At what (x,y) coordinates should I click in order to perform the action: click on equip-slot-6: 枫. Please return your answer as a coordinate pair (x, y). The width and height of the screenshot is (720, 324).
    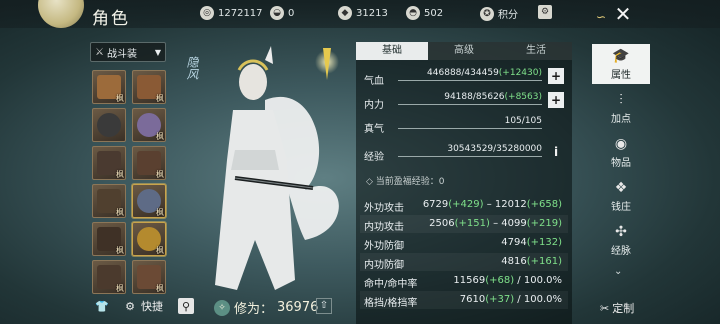
    Looking at the image, I should click on (149, 163).